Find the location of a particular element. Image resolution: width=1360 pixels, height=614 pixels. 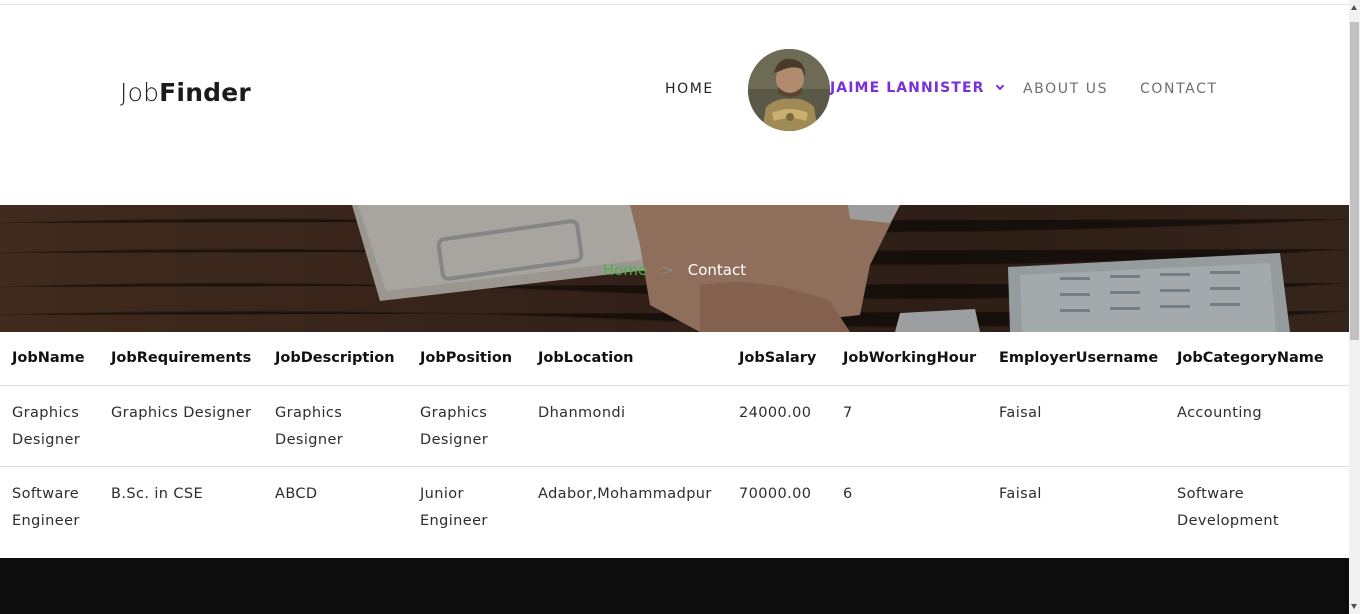

cell-jobcategoryname: Accounting is located at coordinates (1257, 426).